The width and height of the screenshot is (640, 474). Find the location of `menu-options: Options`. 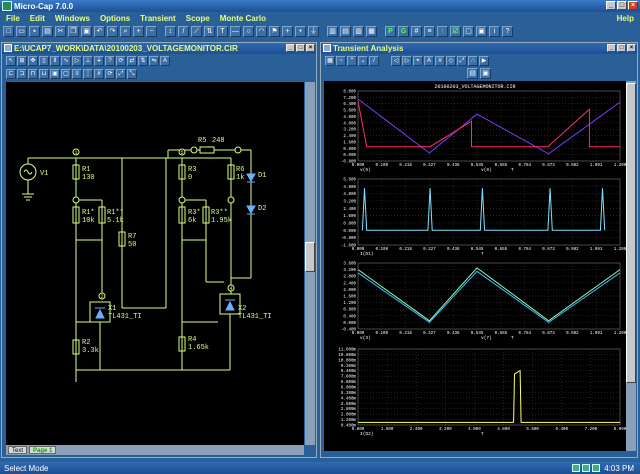

menu-options: Options is located at coordinates (115, 18).